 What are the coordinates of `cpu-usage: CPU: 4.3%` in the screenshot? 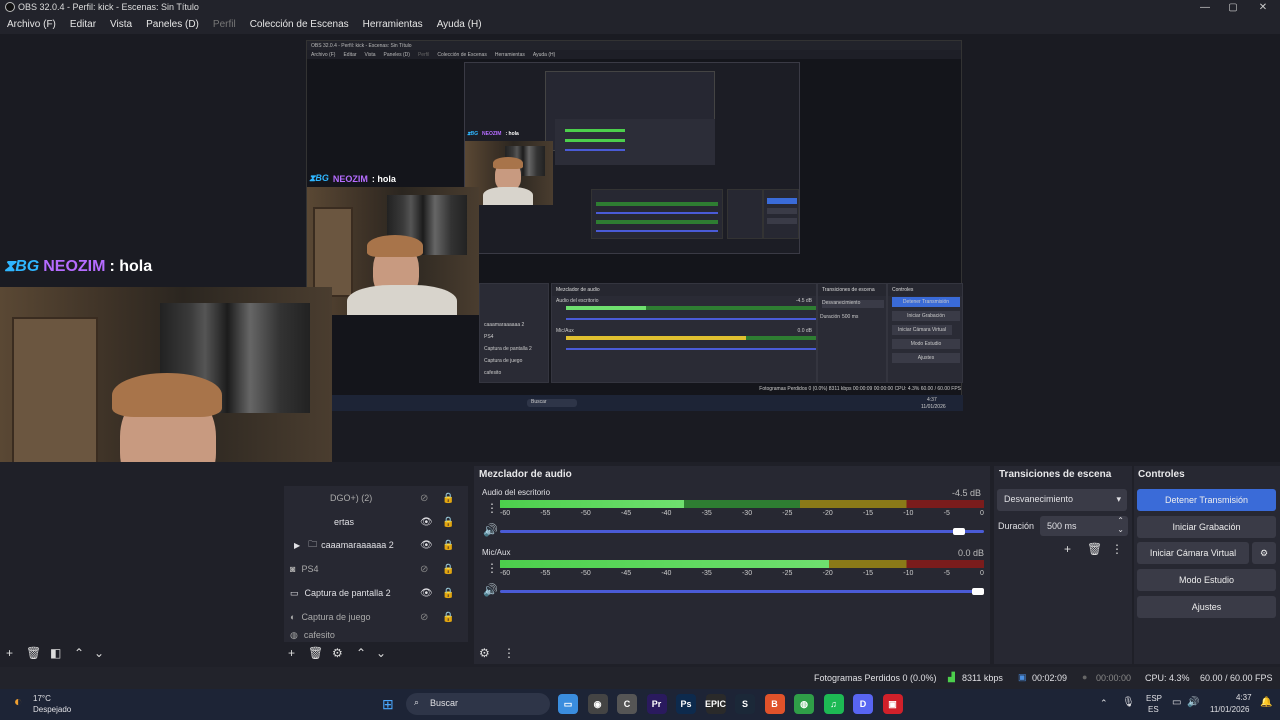 It's located at (1167, 678).